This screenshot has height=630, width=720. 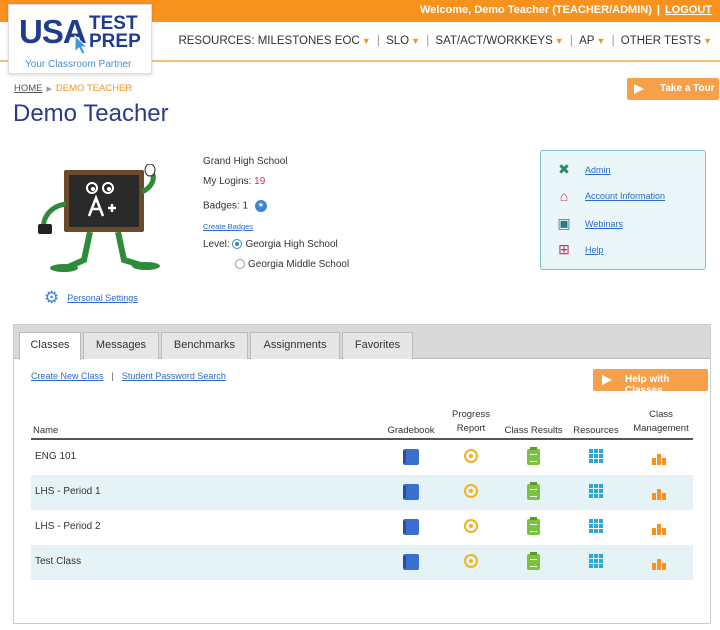 What do you see at coordinates (411, 430) in the screenshot?
I see `header-gradebook: Gradebook` at bounding box center [411, 430].